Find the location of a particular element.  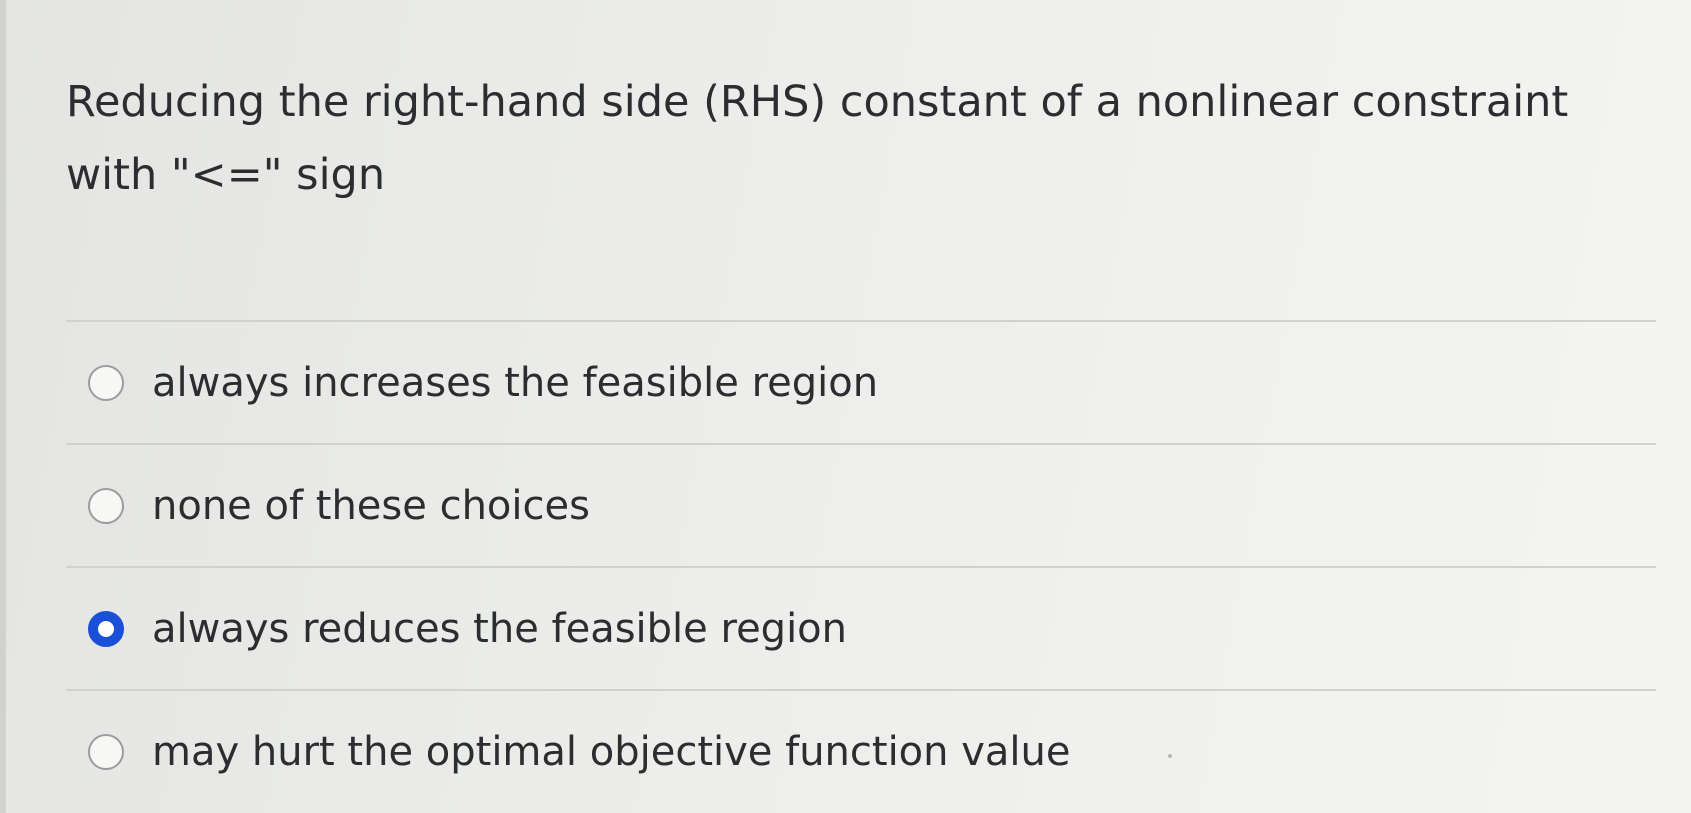

window-edge is located at coordinates (3, 406).